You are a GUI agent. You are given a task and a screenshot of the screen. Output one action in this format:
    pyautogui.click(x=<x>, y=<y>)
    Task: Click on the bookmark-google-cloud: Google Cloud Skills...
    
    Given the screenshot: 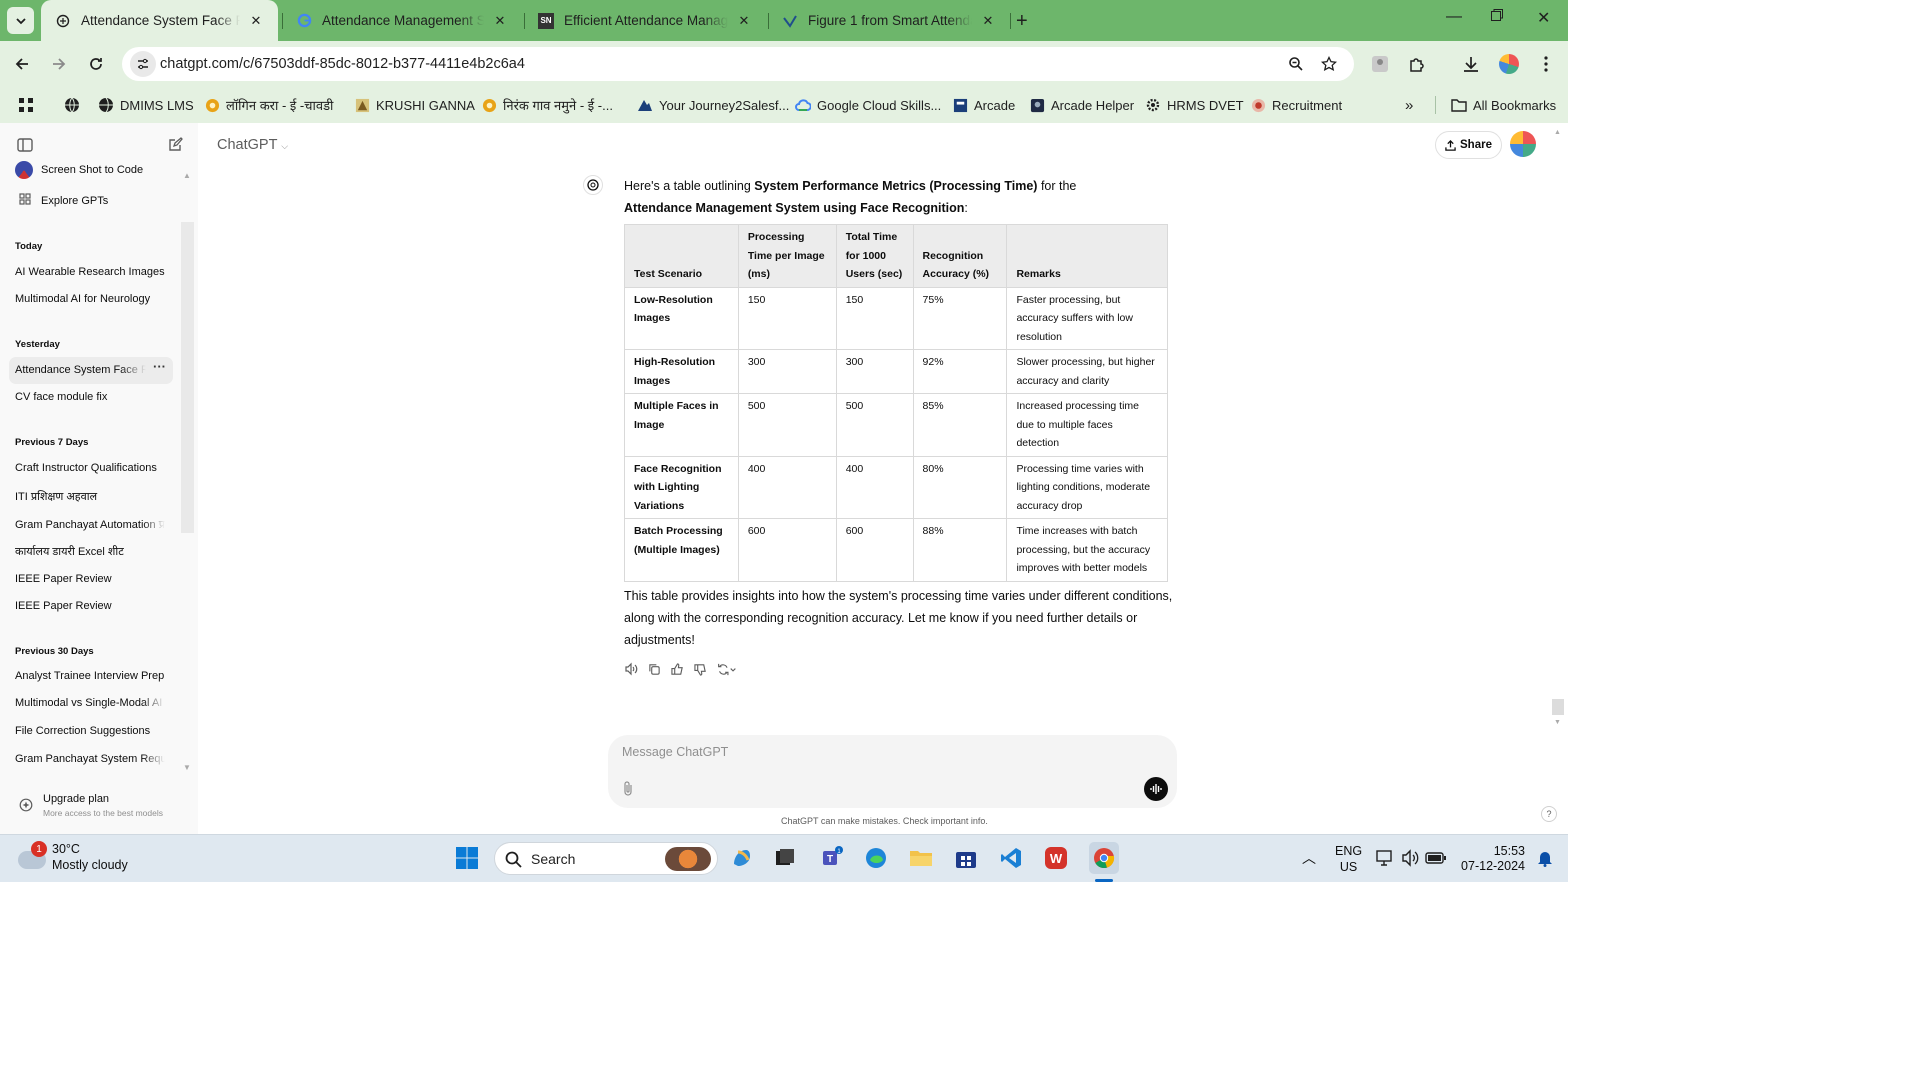 What is the action you would take?
    pyautogui.click(x=868, y=105)
    